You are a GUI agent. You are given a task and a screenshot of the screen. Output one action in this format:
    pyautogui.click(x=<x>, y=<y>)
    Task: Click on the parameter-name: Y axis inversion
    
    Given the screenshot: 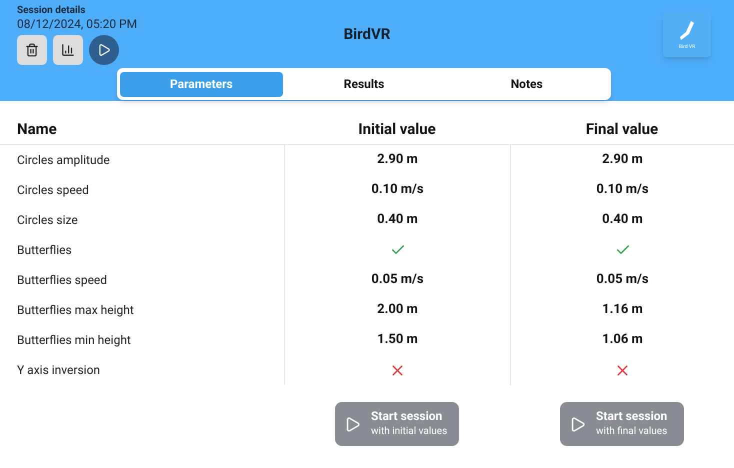 What is the action you would take?
    pyautogui.click(x=58, y=370)
    